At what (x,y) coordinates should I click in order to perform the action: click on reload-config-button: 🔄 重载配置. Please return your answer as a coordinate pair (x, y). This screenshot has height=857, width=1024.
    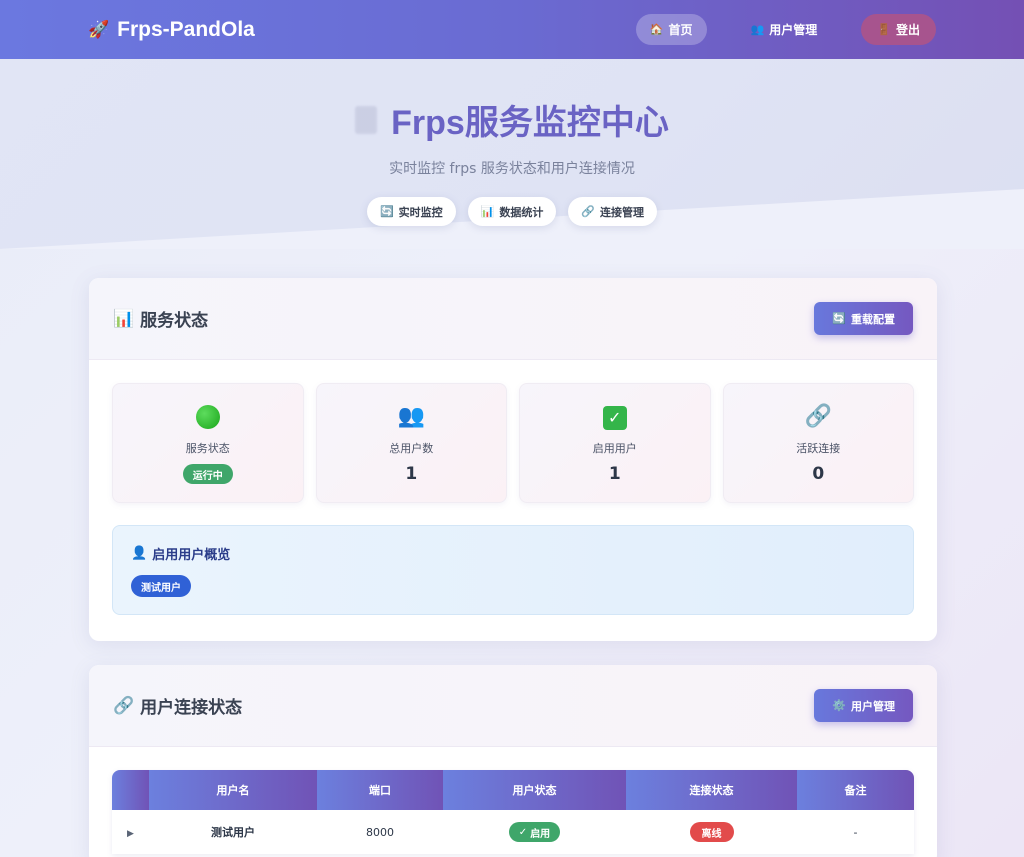
    Looking at the image, I should click on (863, 318).